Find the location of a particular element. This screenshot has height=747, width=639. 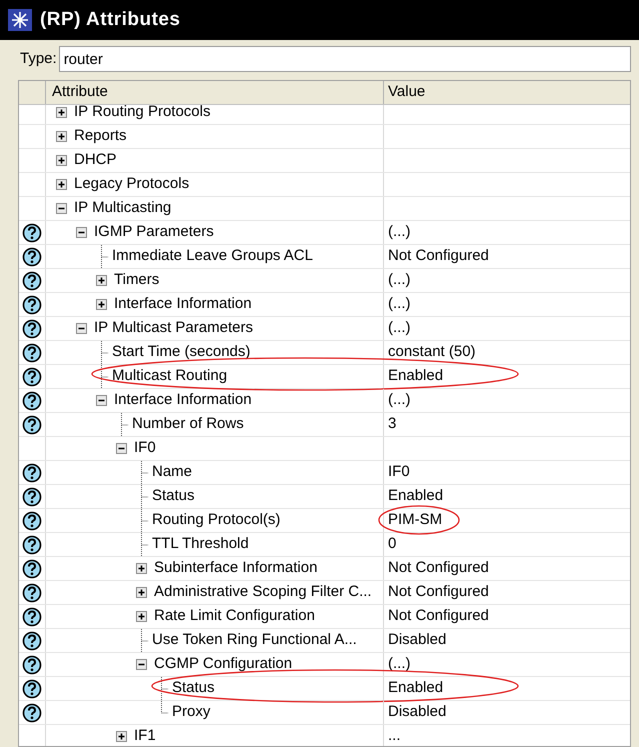

attribute-name: IF1 is located at coordinates (145, 735).